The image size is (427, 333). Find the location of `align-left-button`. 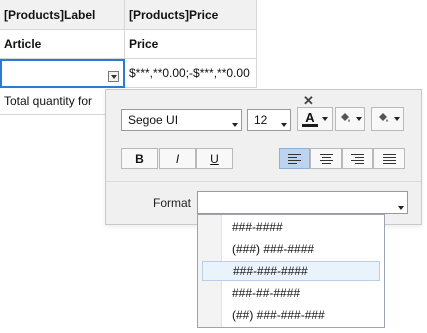

align-left-button is located at coordinates (294, 158).